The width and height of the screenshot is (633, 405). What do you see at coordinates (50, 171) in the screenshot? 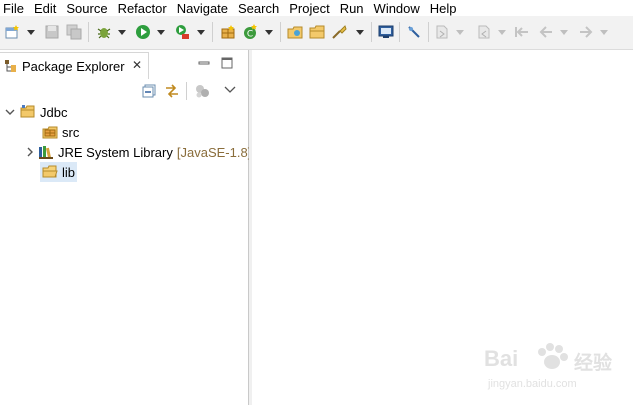
I see `folder-icon` at bounding box center [50, 171].